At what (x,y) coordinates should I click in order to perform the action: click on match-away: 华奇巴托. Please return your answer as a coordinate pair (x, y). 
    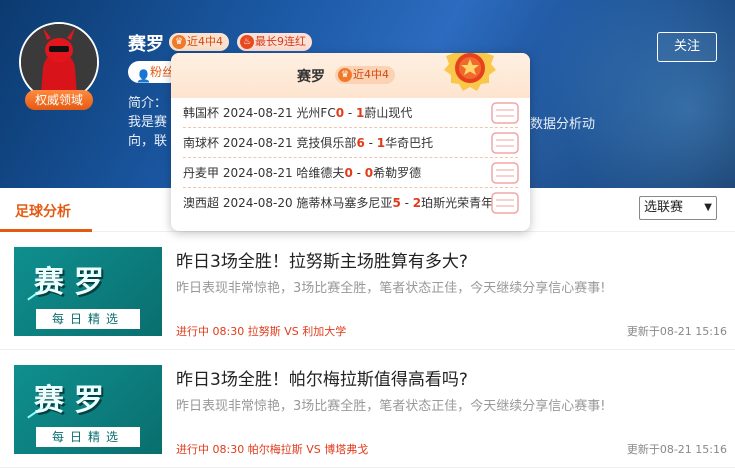
    Looking at the image, I should click on (409, 143).